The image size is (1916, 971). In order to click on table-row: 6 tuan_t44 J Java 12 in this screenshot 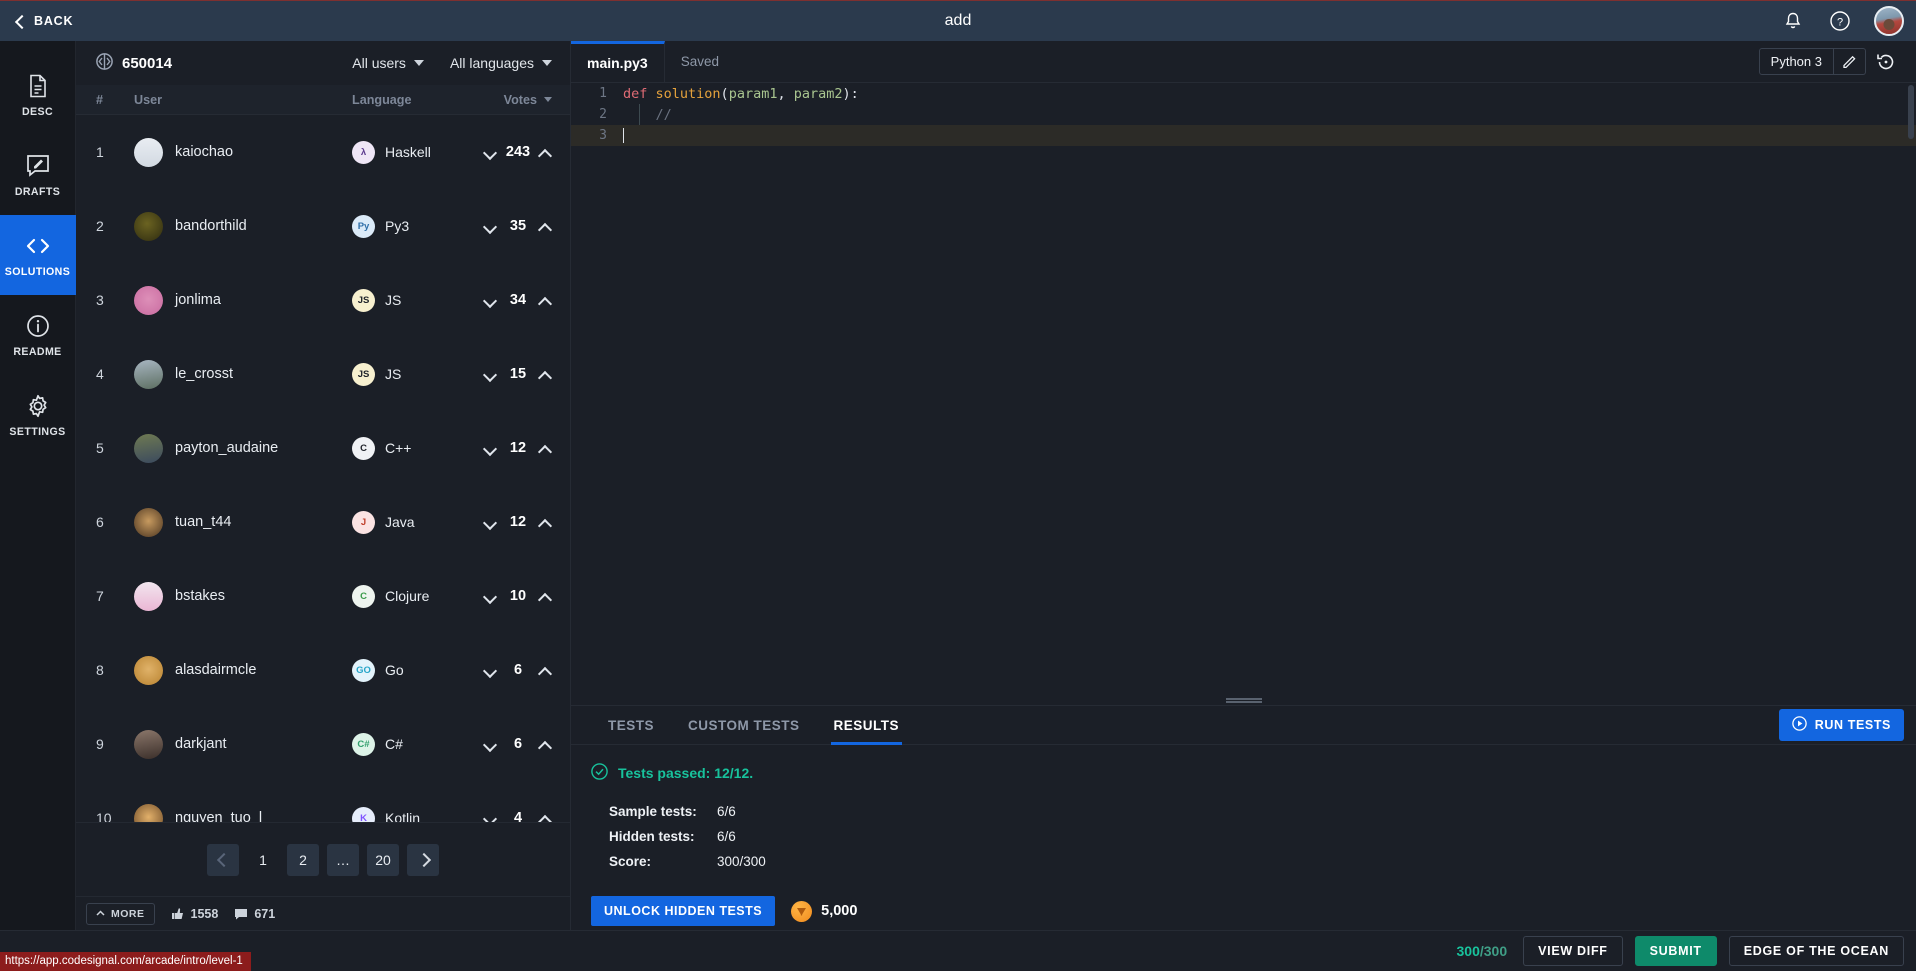, I will do `click(323, 522)`.